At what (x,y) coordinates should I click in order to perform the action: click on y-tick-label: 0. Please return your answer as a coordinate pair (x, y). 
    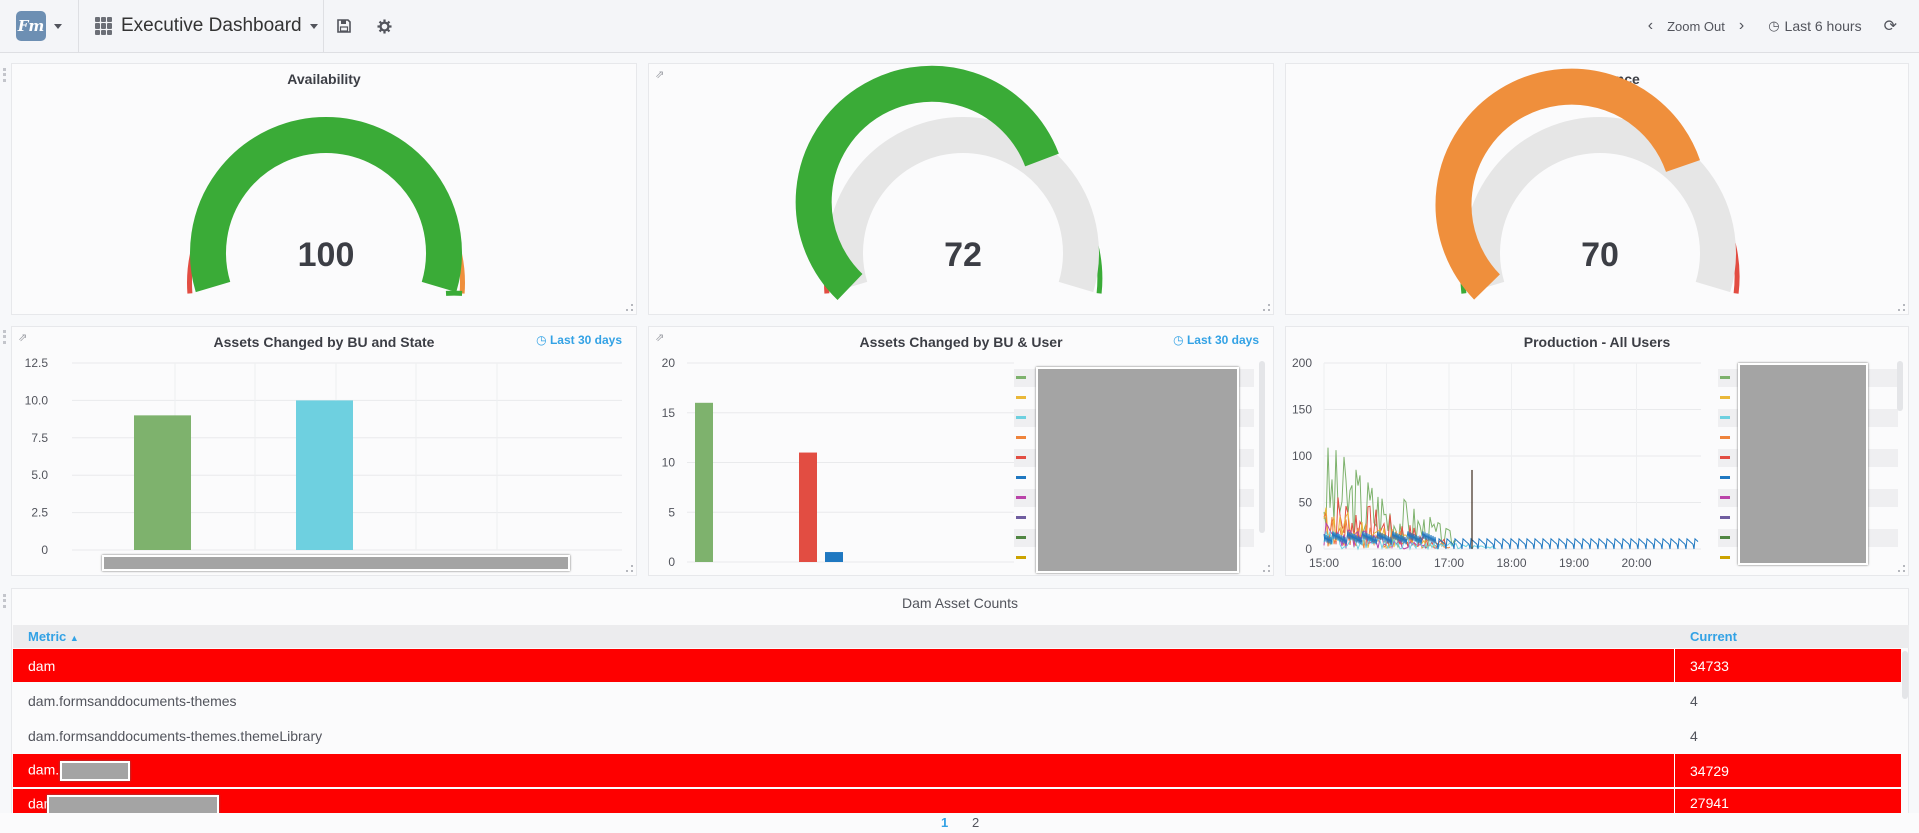
    Looking at the image, I should click on (44, 550).